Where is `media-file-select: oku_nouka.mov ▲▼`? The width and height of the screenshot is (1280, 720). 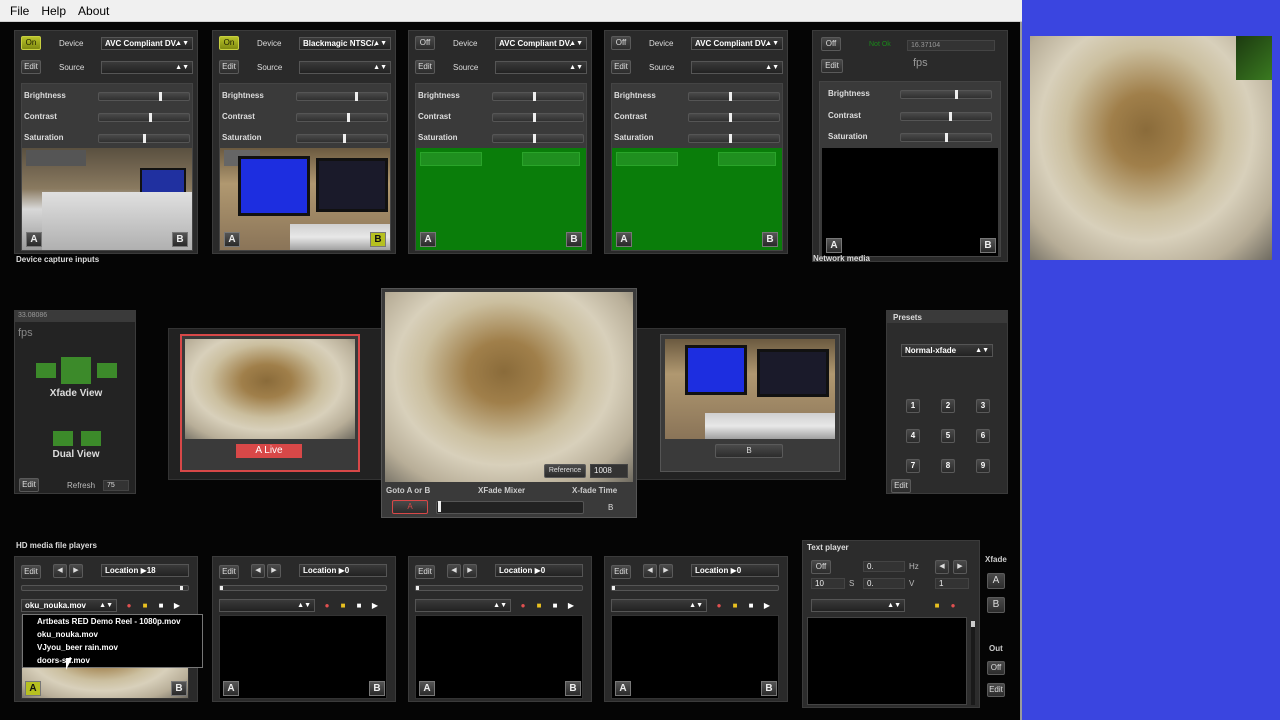
media-file-select: oku_nouka.mov ▲▼ is located at coordinates (69, 605).